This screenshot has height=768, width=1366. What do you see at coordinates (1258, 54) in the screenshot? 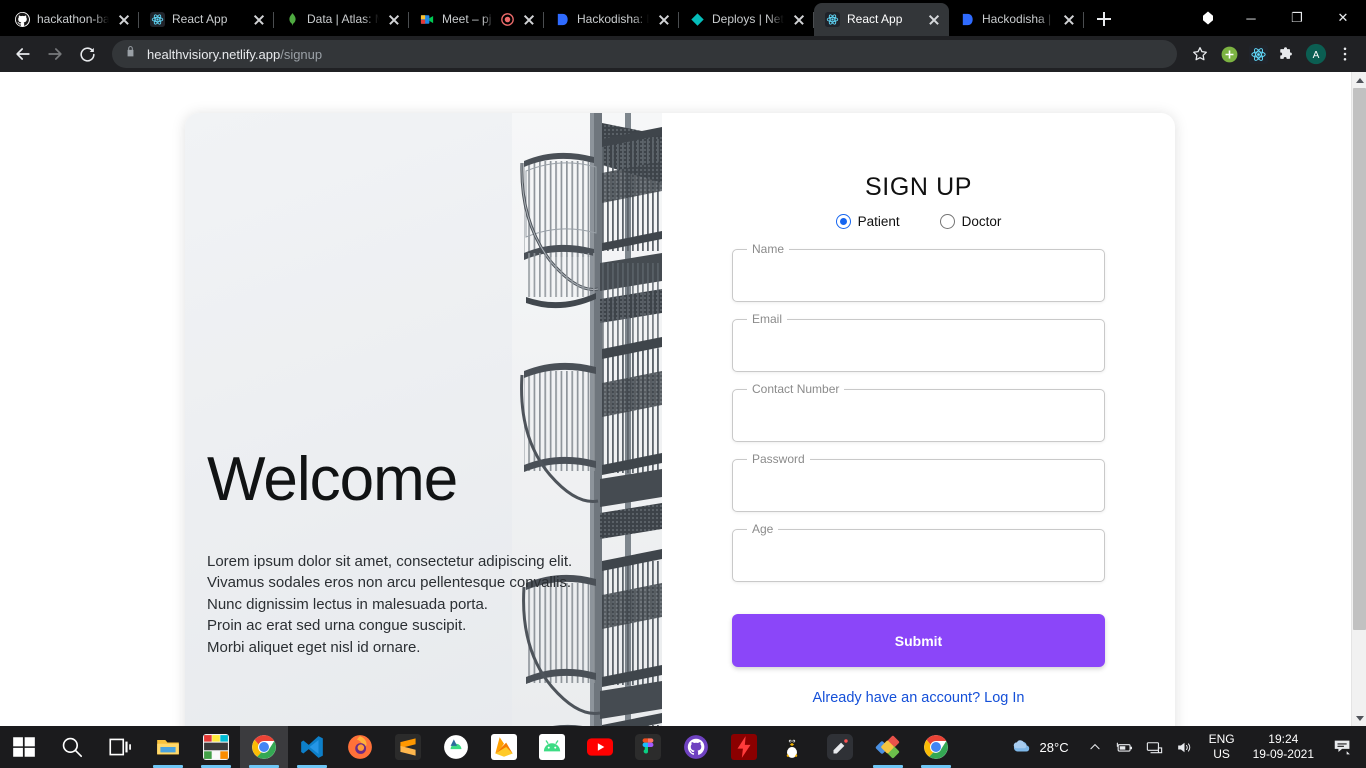
I see `react-devtools-icon` at bounding box center [1258, 54].